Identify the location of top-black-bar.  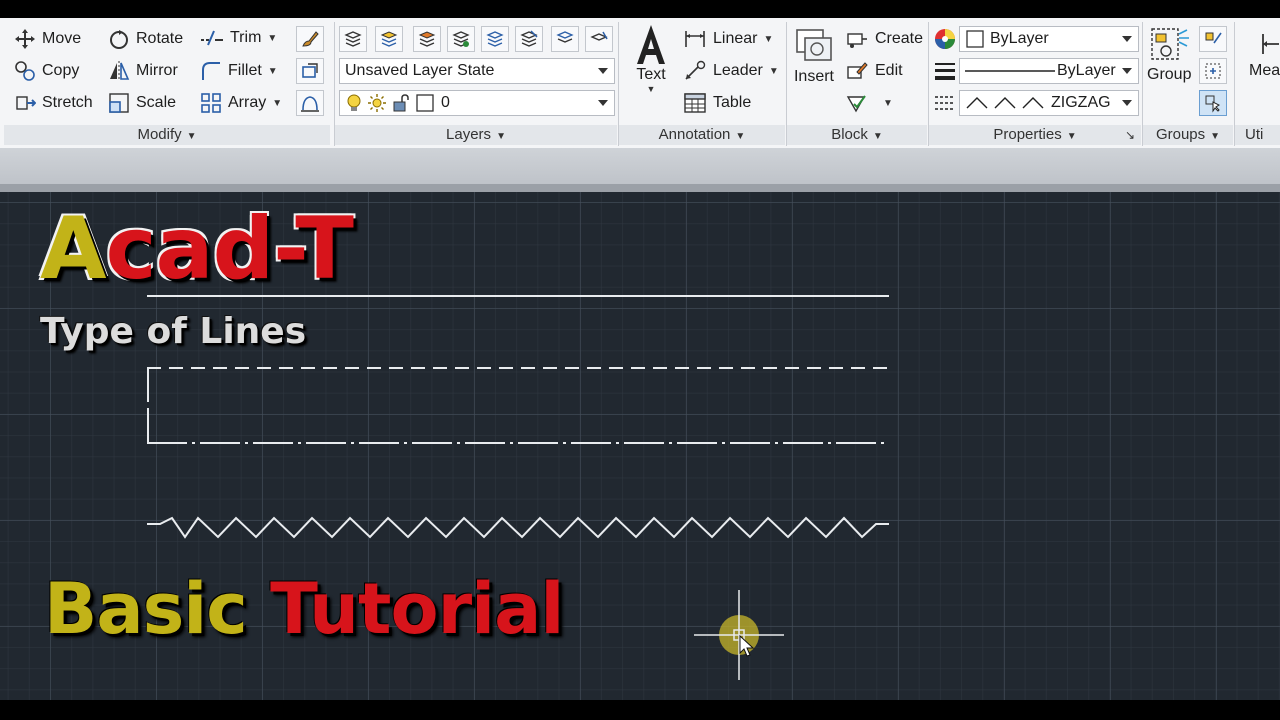
(640, 9).